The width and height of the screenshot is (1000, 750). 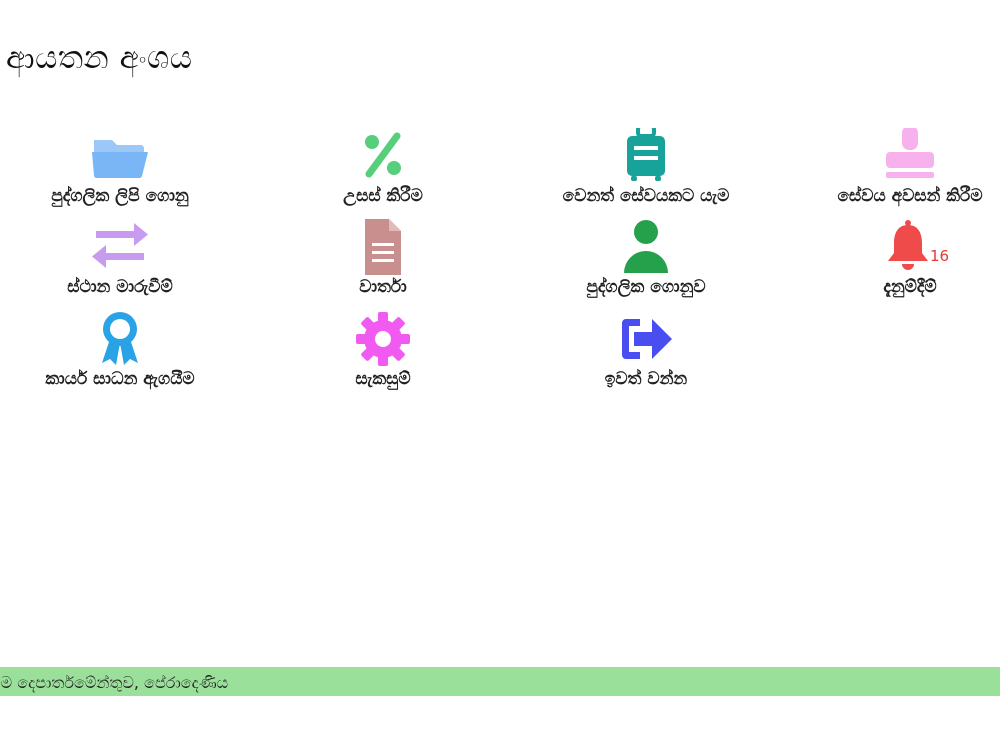 I want to click on tile-label: ස්ථාන මාරුවීම්, so click(x=120, y=287).